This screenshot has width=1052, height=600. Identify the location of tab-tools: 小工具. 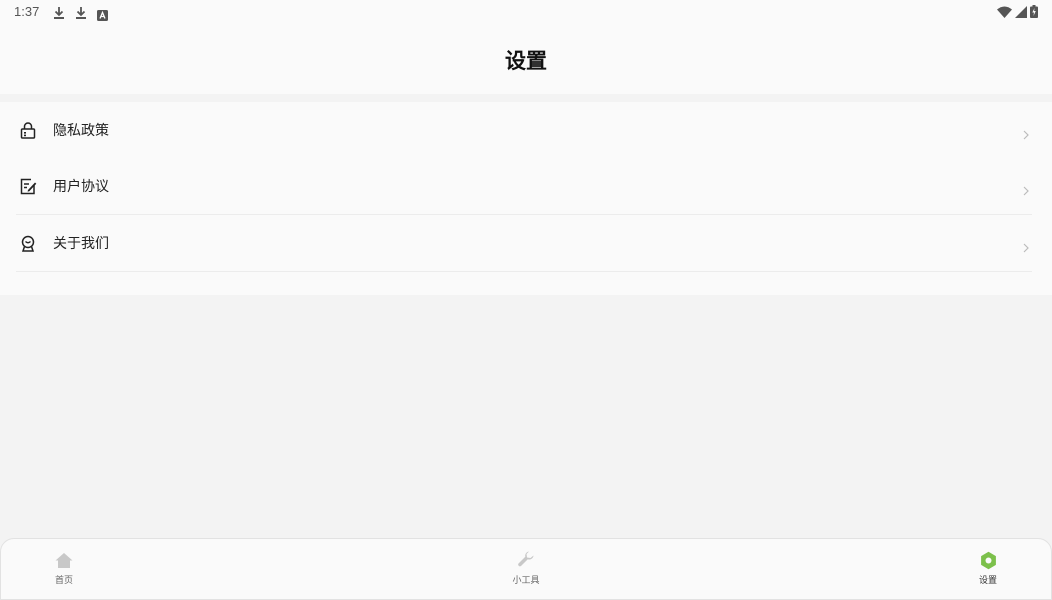
(526, 568).